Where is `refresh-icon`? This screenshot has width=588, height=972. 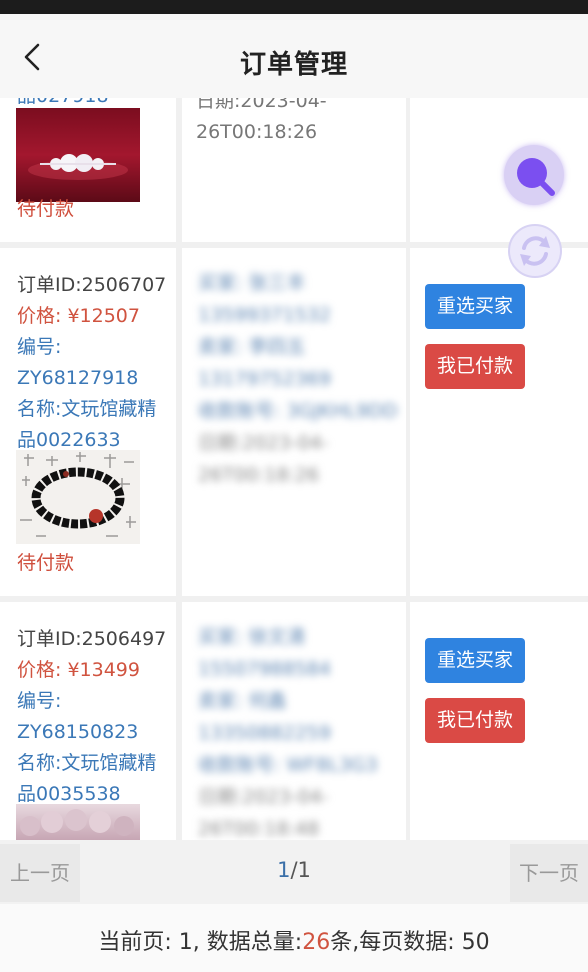 refresh-icon is located at coordinates (535, 251).